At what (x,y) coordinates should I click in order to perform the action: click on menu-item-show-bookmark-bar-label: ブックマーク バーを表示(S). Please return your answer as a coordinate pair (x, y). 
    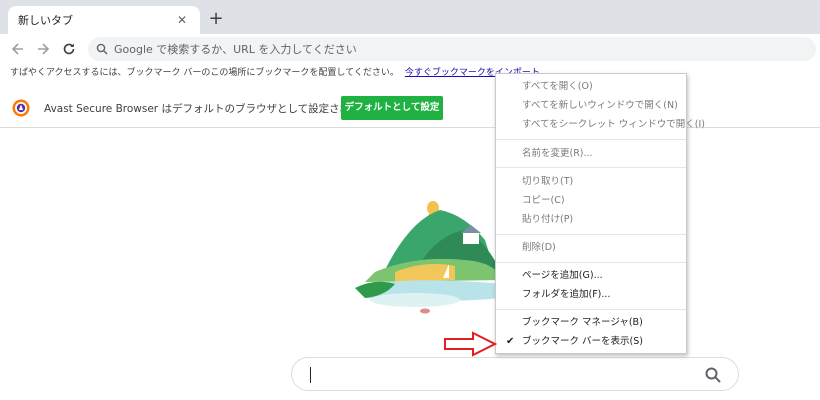
    Looking at the image, I should click on (582, 341).